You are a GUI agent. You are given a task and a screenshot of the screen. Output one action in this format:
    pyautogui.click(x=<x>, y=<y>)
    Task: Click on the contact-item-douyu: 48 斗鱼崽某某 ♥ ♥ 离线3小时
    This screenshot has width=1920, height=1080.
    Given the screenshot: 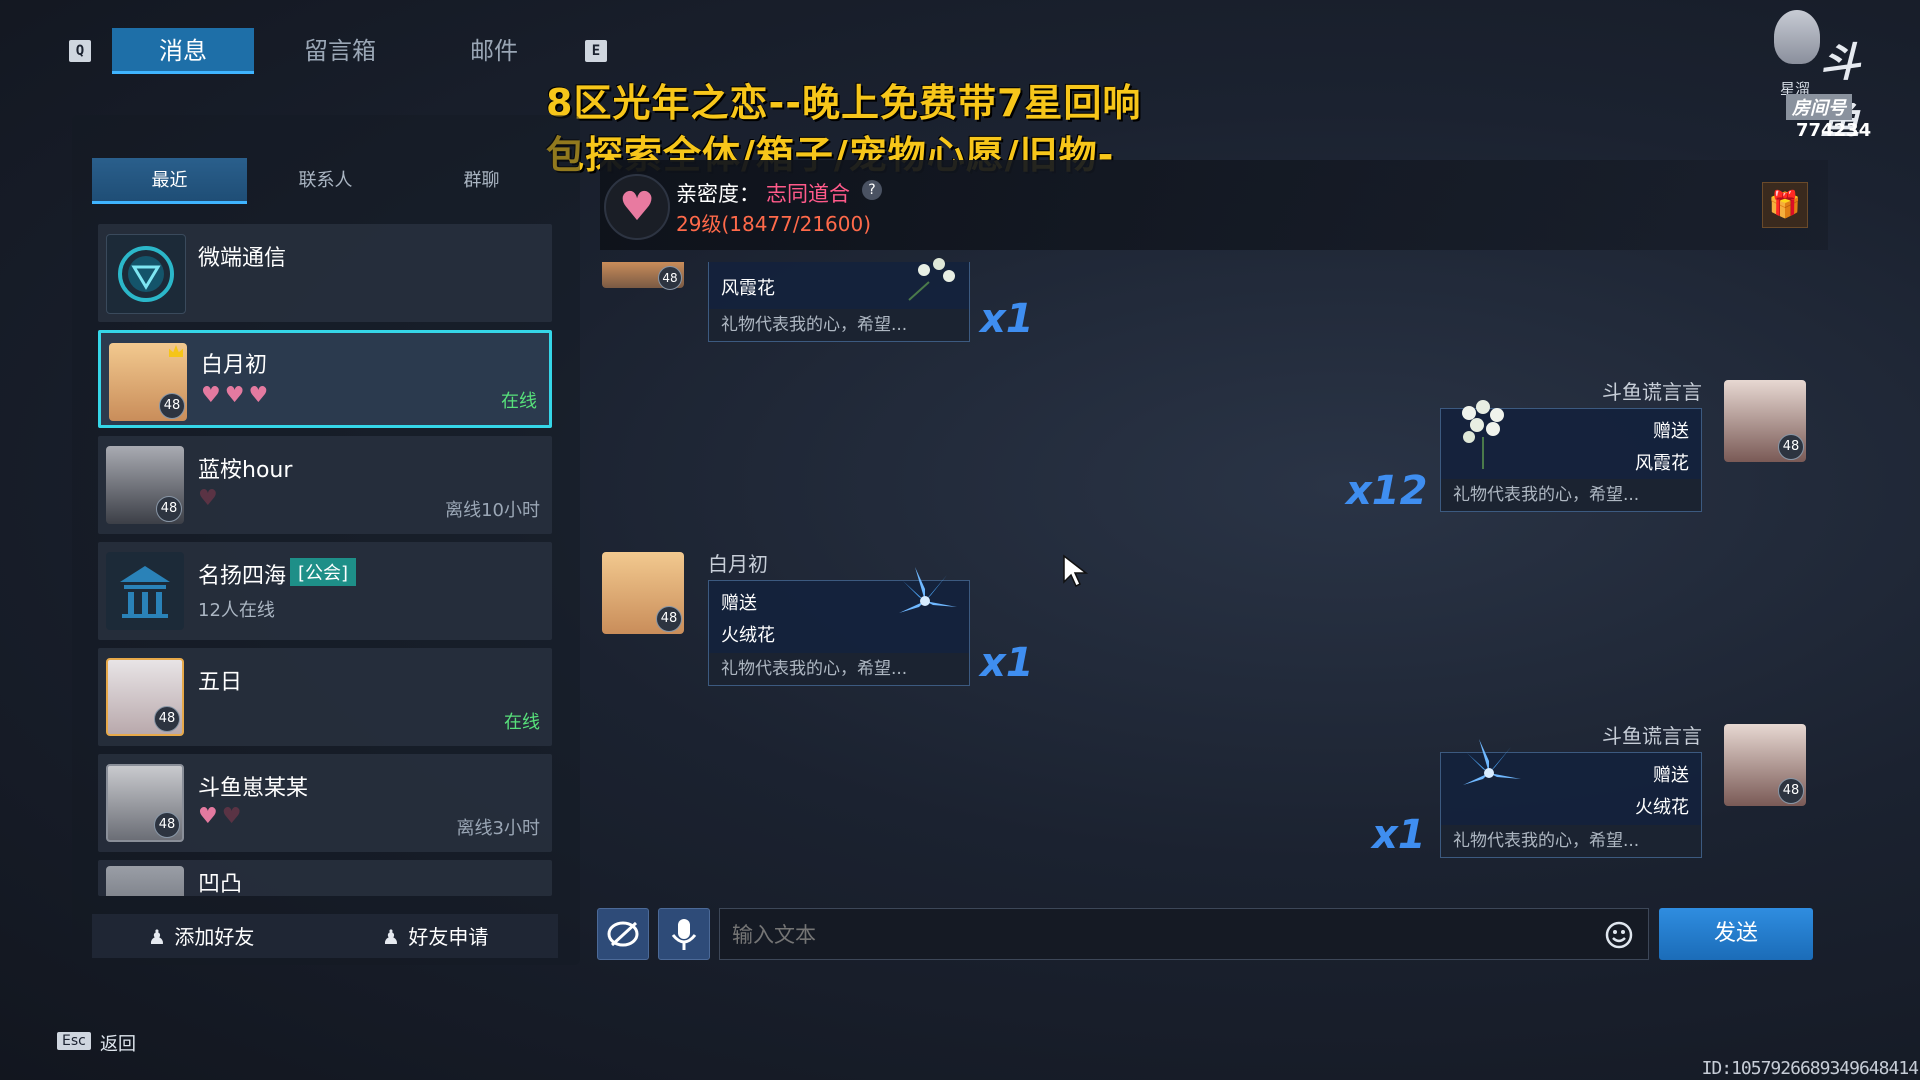 What is the action you would take?
    pyautogui.click(x=325, y=803)
    